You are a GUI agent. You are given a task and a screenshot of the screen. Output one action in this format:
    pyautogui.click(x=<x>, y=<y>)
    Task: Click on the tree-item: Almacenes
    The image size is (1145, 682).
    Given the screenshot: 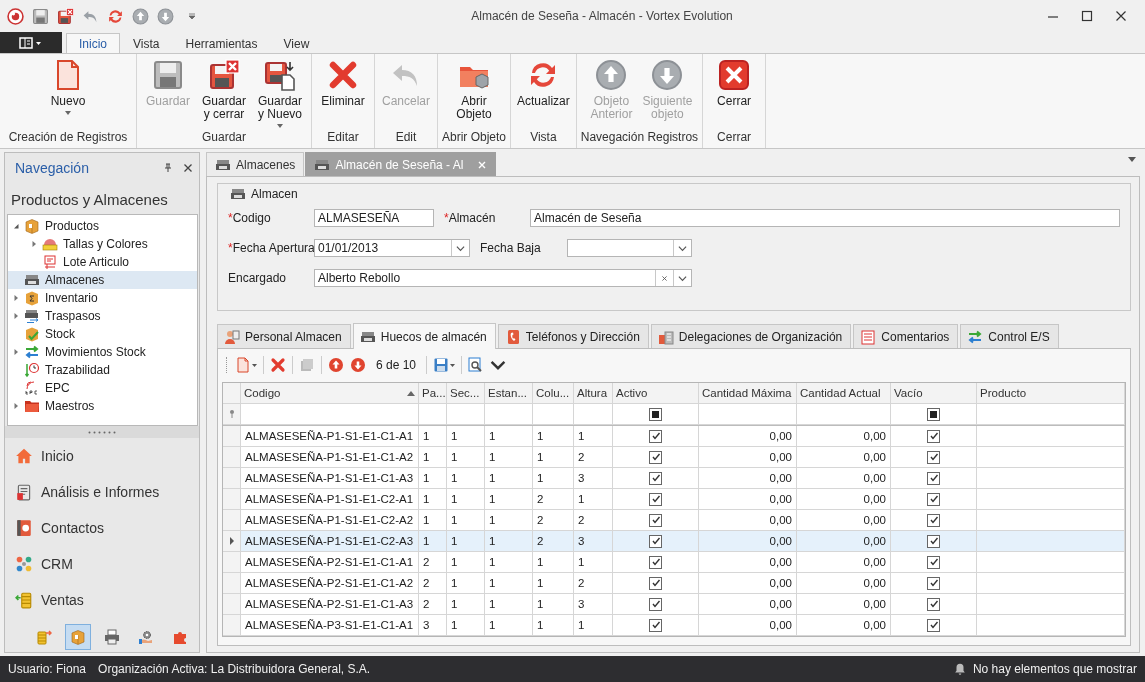 What is the action you would take?
    pyautogui.click(x=102, y=280)
    